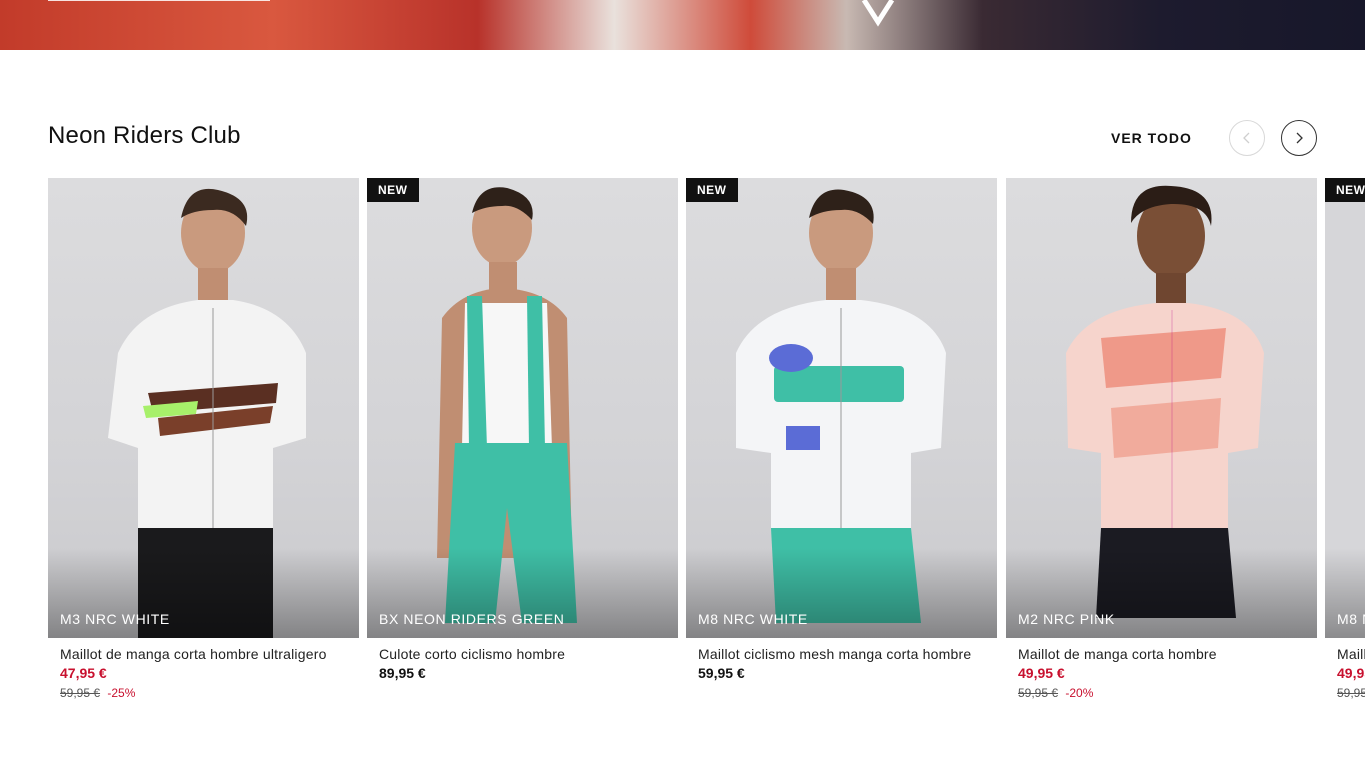 The width and height of the screenshot is (1365, 768). I want to click on product-image: NEW M8 NRC, so click(1345, 408).